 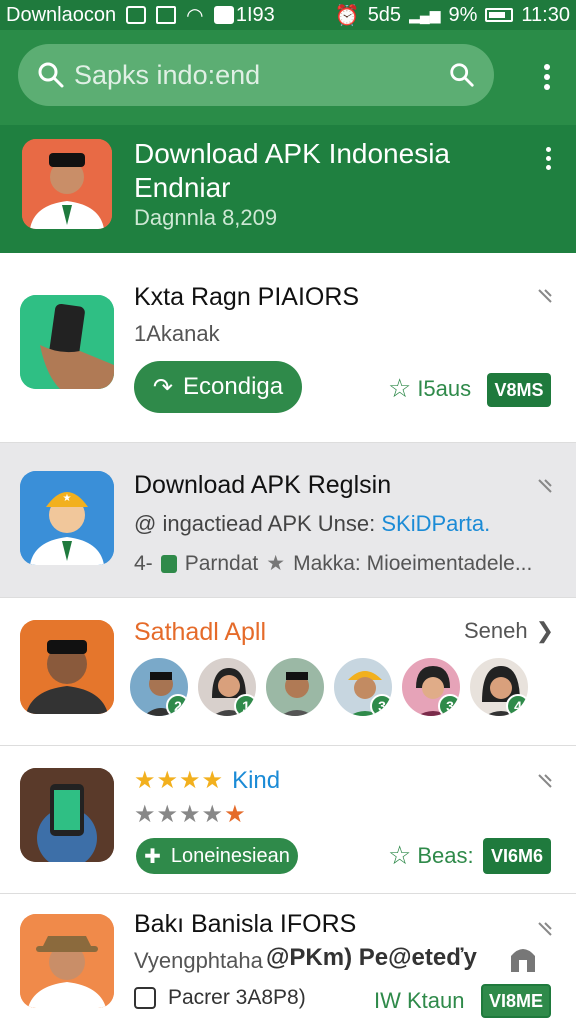 I want to click on app-subtitle-5: Vyengphtaha, so click(x=198, y=960).